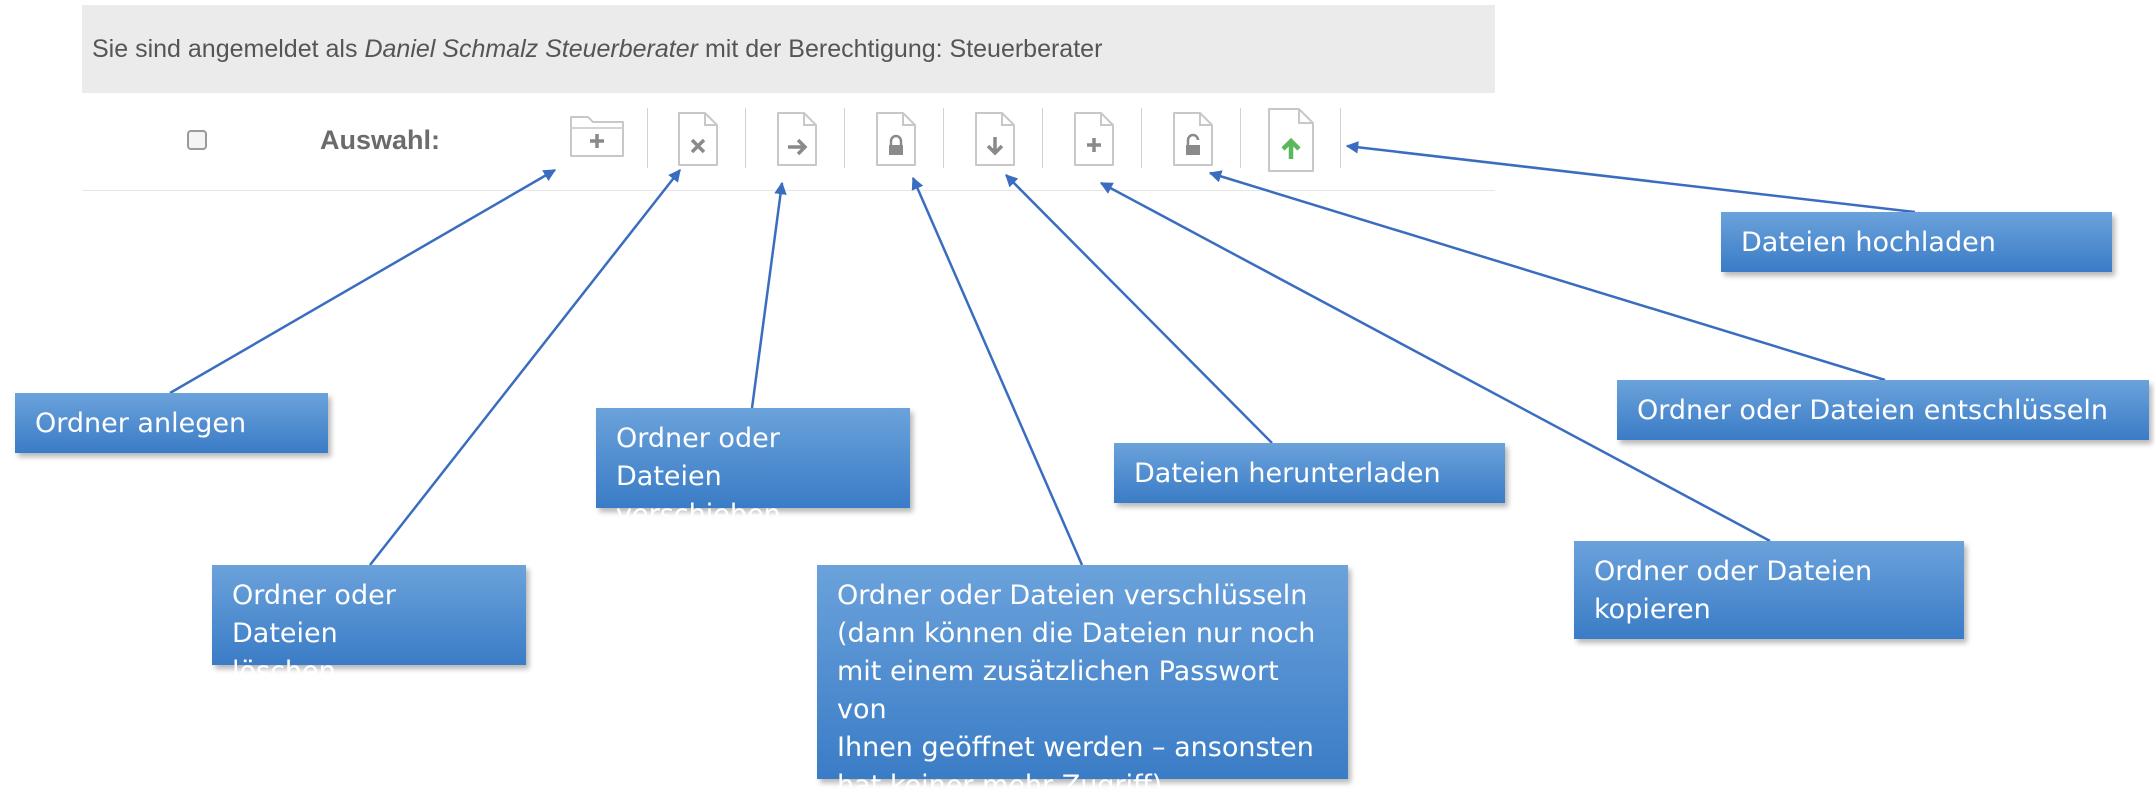 This screenshot has width=2155, height=805. What do you see at coordinates (369, 626) in the screenshot?
I see `callout-loeschen: Ordner oder Dateien löschen` at bounding box center [369, 626].